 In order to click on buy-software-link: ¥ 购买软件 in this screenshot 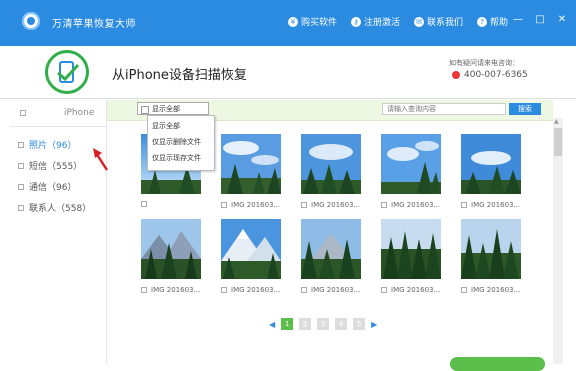, I will do `click(312, 21)`.